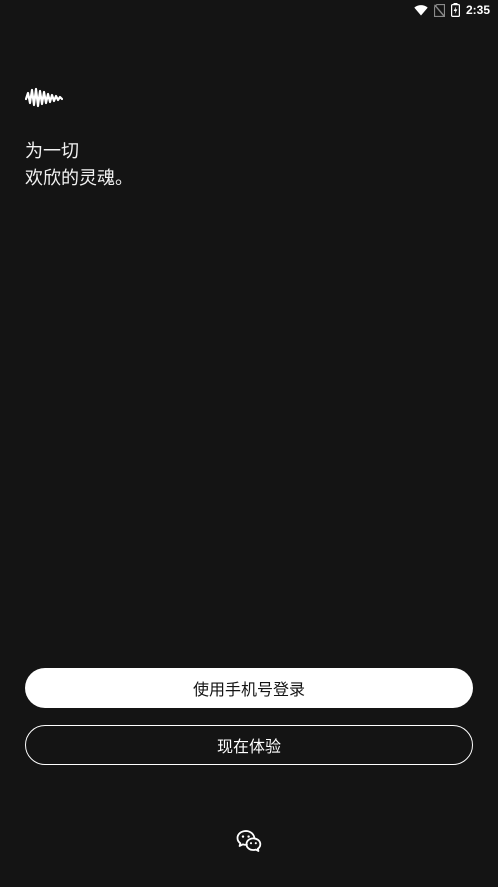 The height and width of the screenshot is (887, 498). I want to click on phone-login-button: 使用手机号登录, so click(249, 688).